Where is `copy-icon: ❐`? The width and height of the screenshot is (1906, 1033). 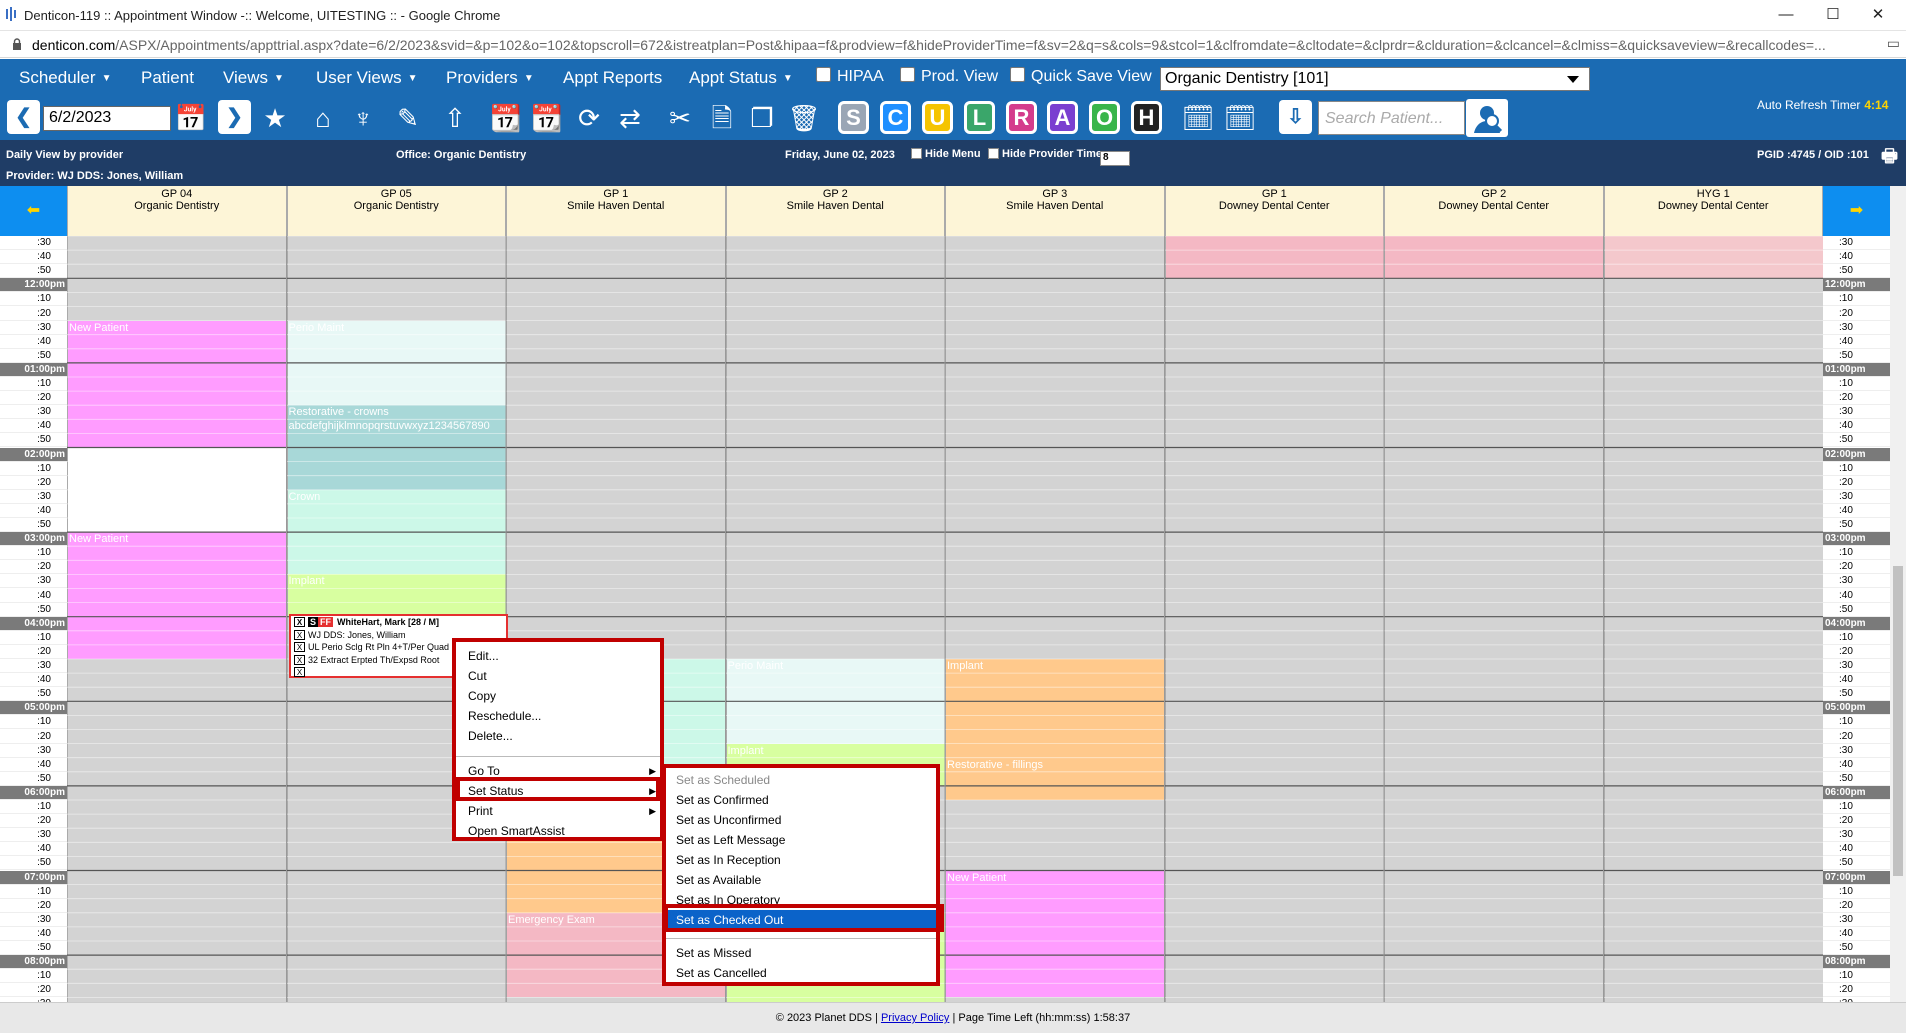 copy-icon: ❐ is located at coordinates (762, 118).